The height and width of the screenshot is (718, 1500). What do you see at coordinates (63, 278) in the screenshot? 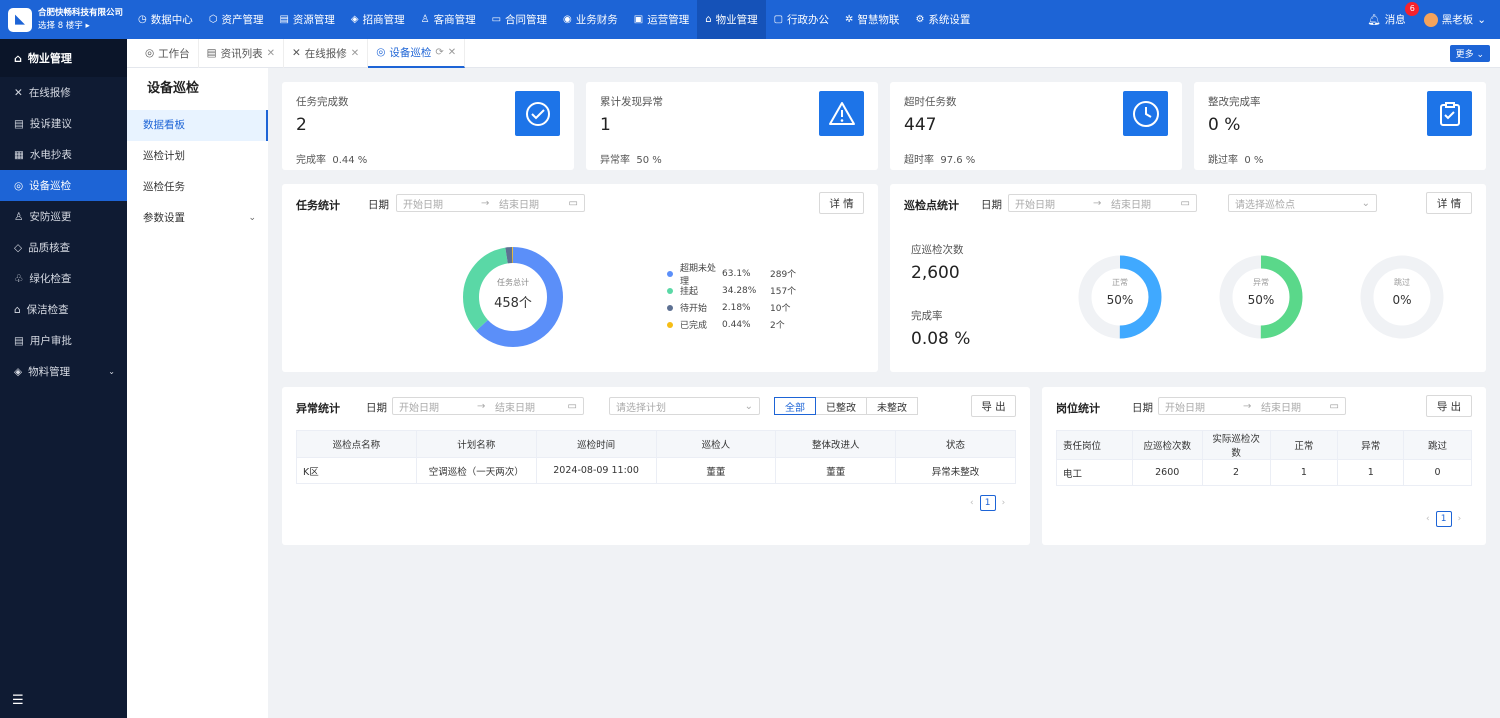
I see `sidebar-item: ♧ 绿化检查` at bounding box center [63, 278].